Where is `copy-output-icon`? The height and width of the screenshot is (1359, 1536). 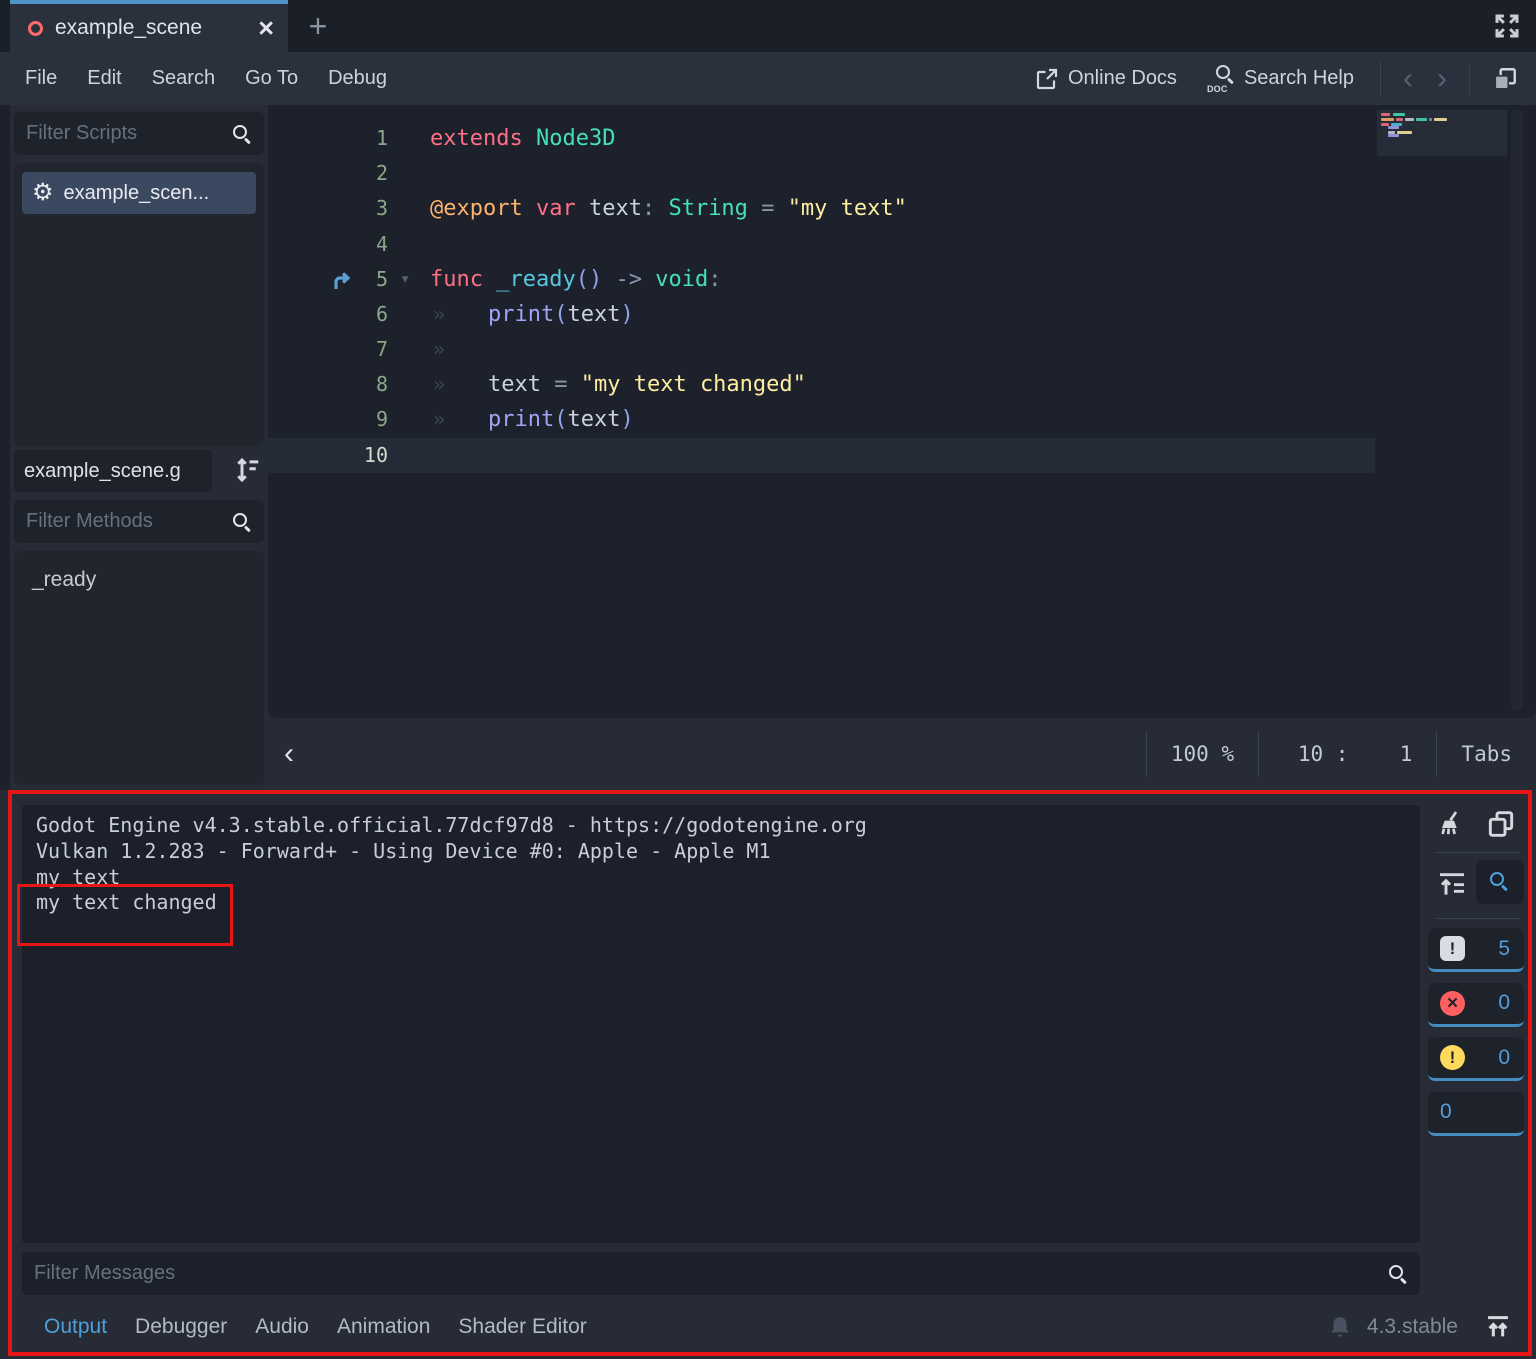
copy-output-icon is located at coordinates (1501, 824).